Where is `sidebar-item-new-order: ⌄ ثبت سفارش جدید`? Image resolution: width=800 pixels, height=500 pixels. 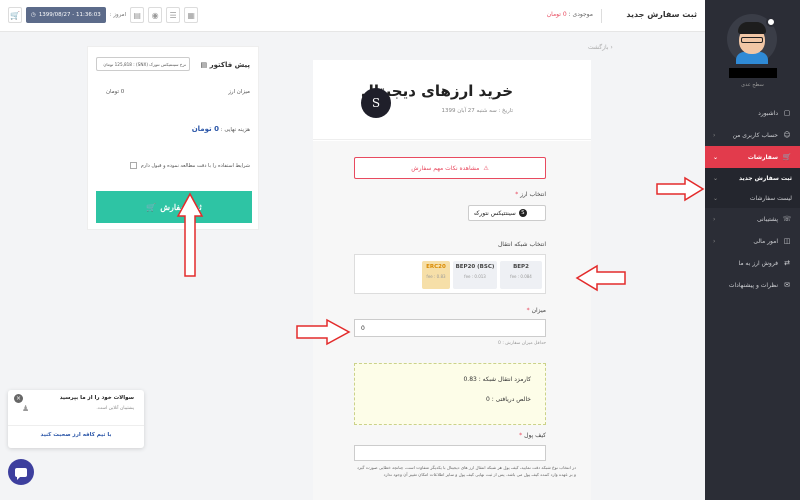
sidebar-item-new-order: ⌄ ثبت سفارش جدید is located at coordinates (752, 178).